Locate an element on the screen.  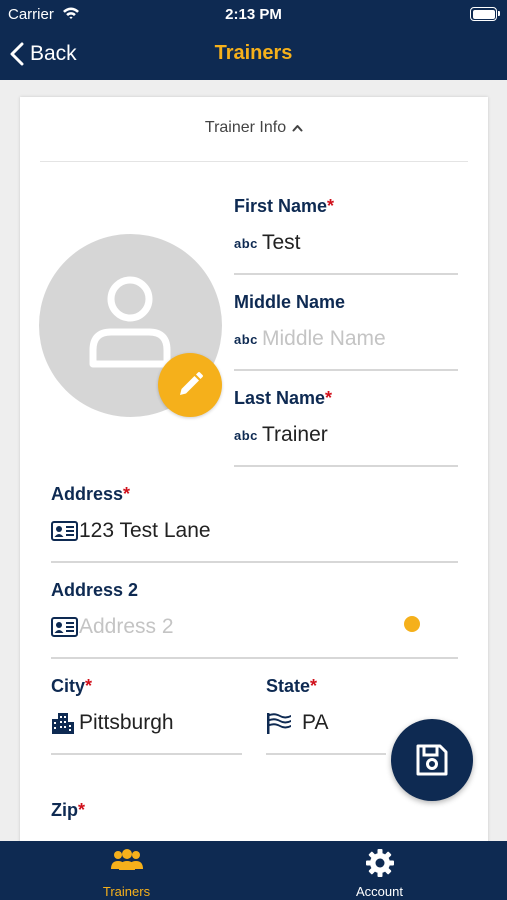
last-name-label: Last Name is located at coordinates (280, 398).